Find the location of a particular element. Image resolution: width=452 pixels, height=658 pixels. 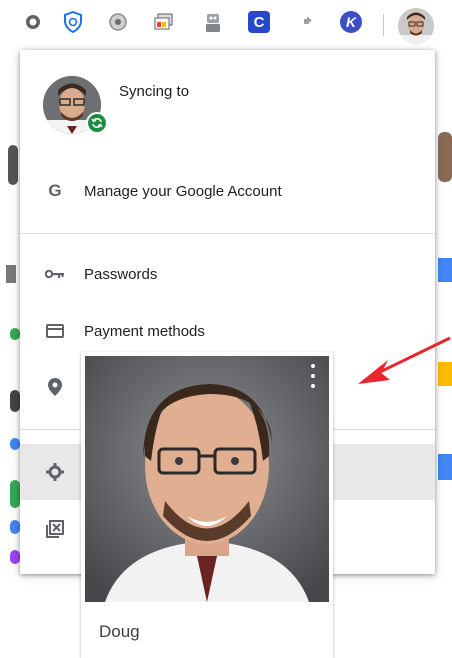

payment-methods-label: Payment methods is located at coordinates (144, 331).